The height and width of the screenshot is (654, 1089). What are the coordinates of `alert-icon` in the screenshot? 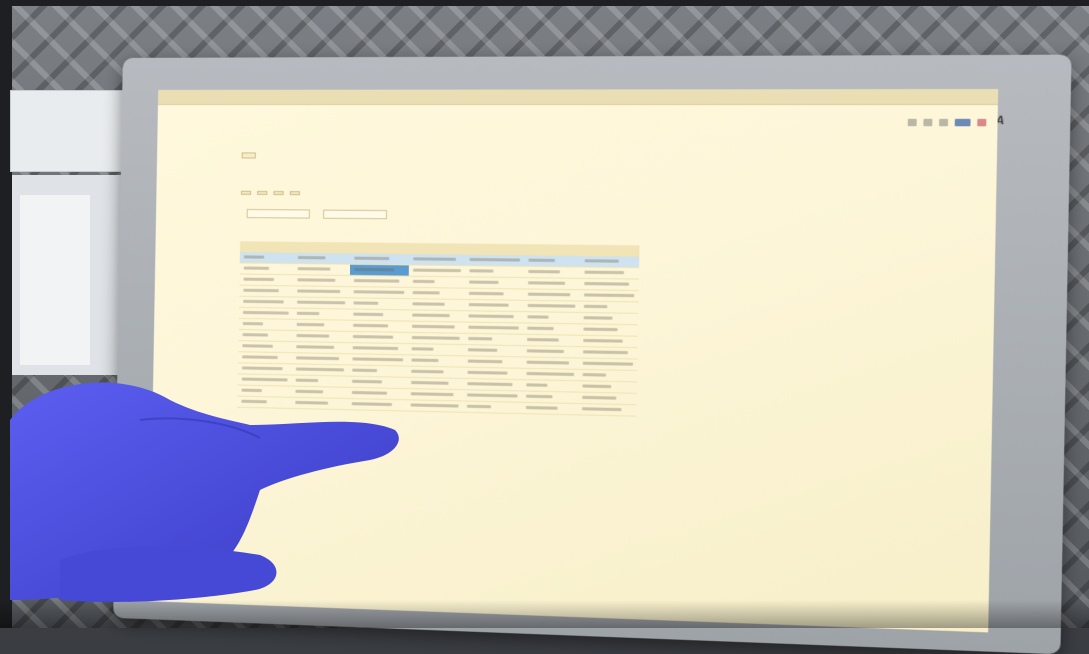 It's located at (981, 122).